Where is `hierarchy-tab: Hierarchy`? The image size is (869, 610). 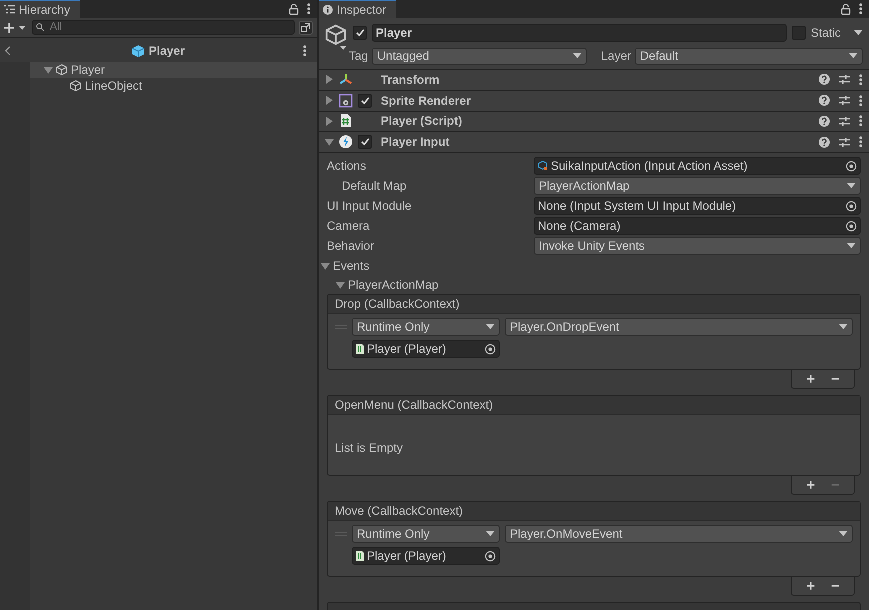
hierarchy-tab: Hierarchy is located at coordinates (40, 9).